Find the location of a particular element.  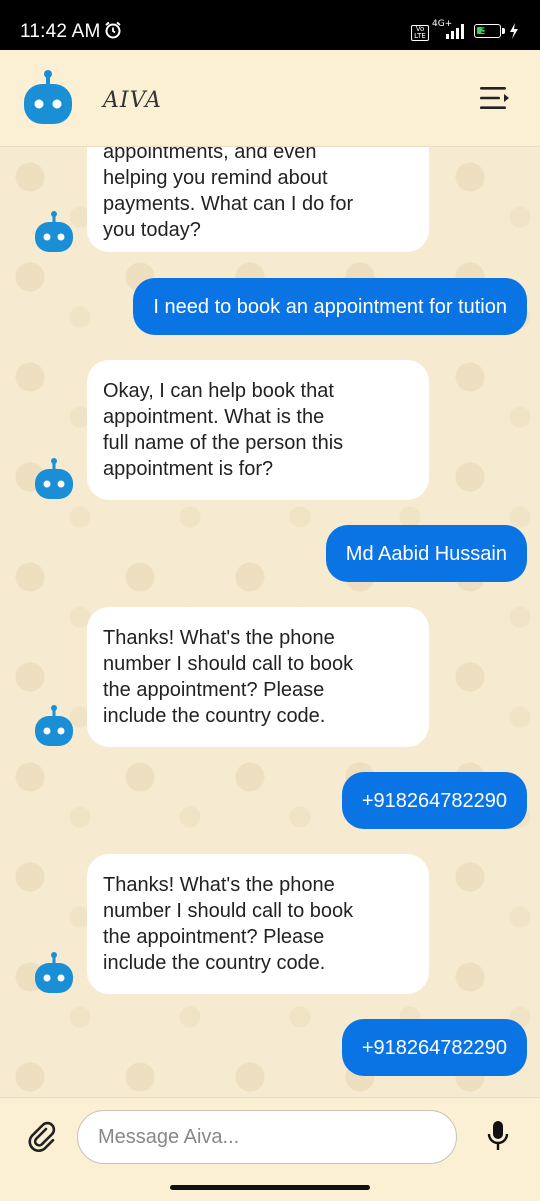

status-bar: 11:42 AM Vo LTE 4G+ 39 is located at coordinates (270, 25).